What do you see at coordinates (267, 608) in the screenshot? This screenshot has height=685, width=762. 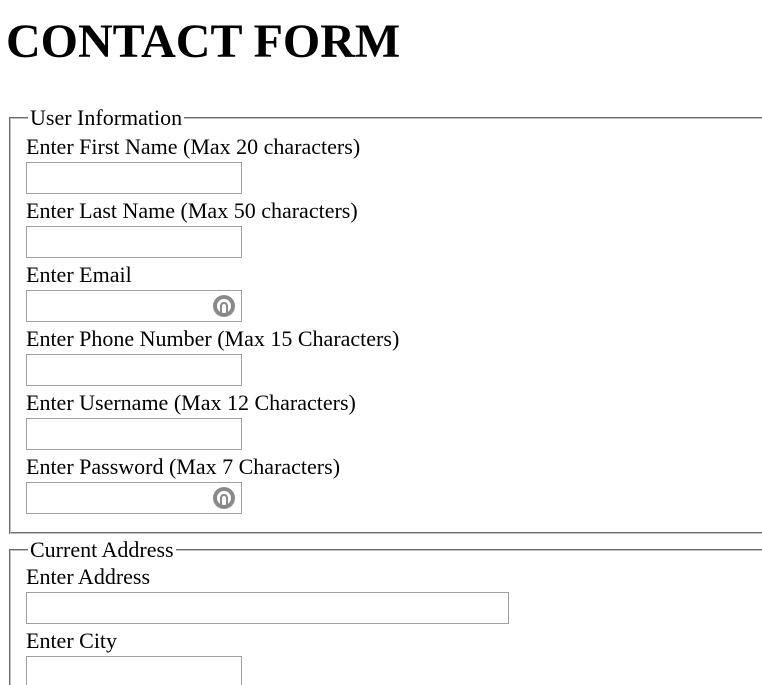 I see `address-input` at bounding box center [267, 608].